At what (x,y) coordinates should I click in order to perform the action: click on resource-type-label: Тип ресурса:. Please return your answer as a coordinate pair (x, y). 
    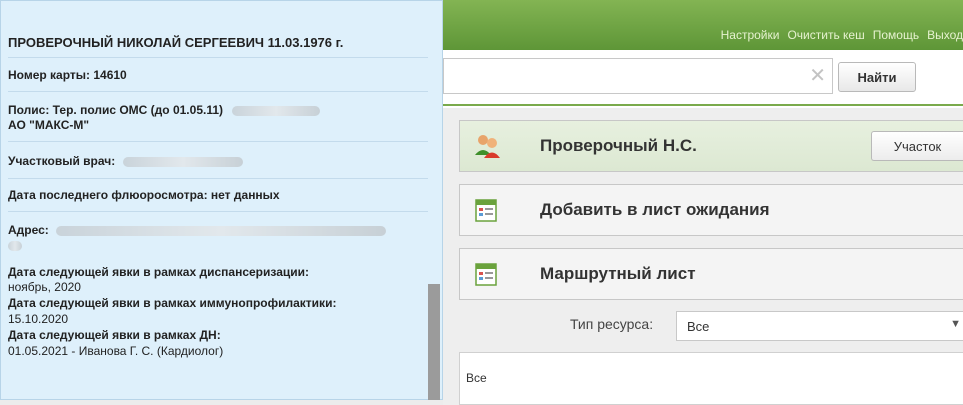
    Looking at the image, I should click on (612, 324).